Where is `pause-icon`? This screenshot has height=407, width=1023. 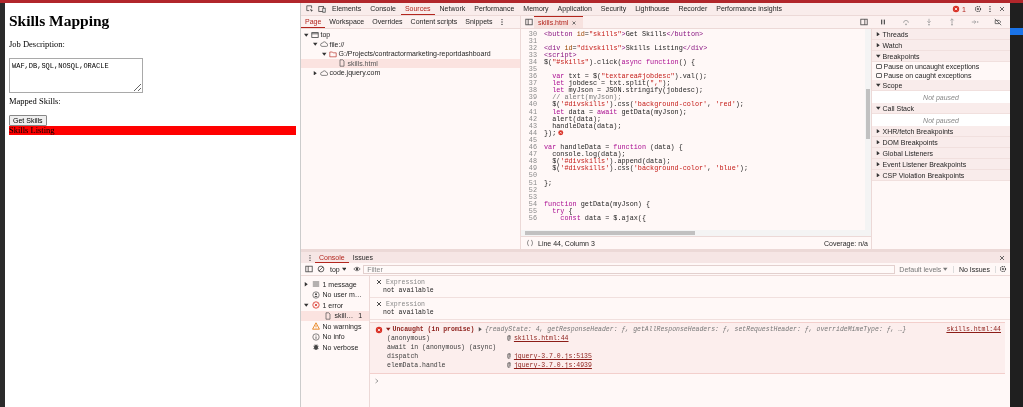 pause-icon is located at coordinates (882, 22).